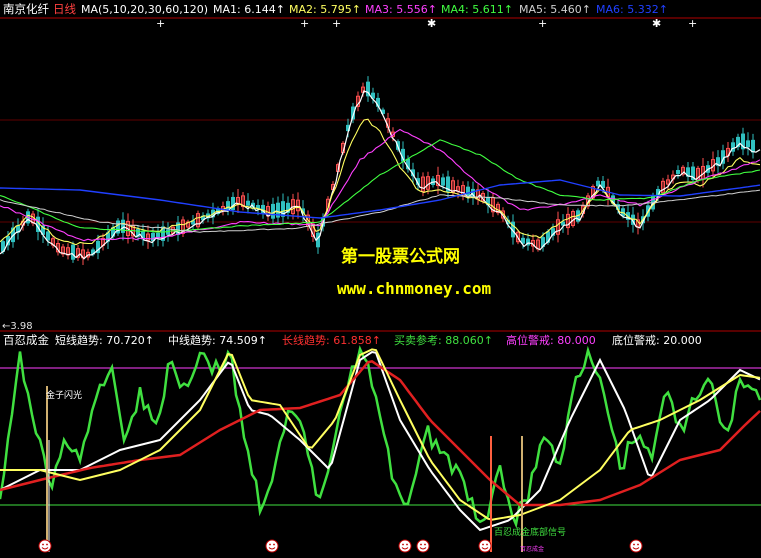 This screenshot has height=558, width=761. Describe the element at coordinates (477, 9) in the screenshot. I see `ma4-value: MA4: 5.611↑` at that location.